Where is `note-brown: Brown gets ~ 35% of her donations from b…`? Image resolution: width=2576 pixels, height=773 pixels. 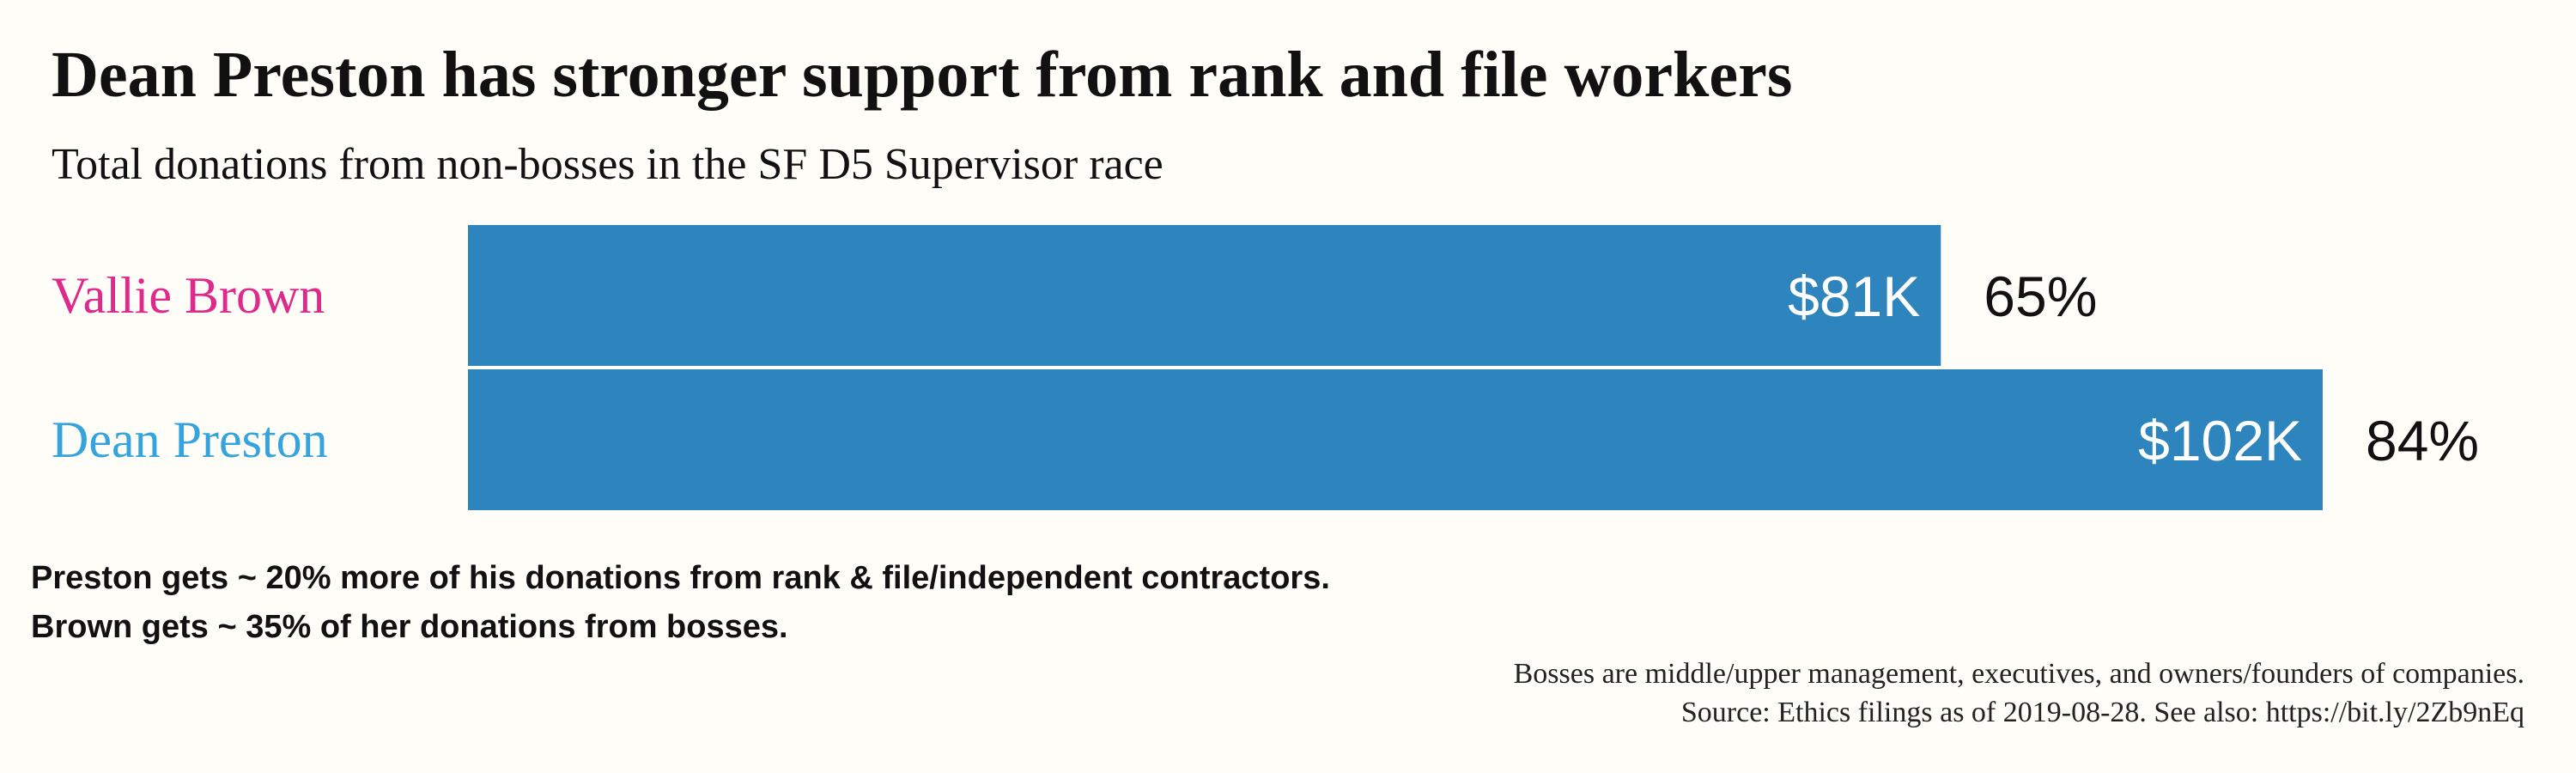 note-brown: Brown gets ~ 35% of her donations from b… is located at coordinates (409, 627).